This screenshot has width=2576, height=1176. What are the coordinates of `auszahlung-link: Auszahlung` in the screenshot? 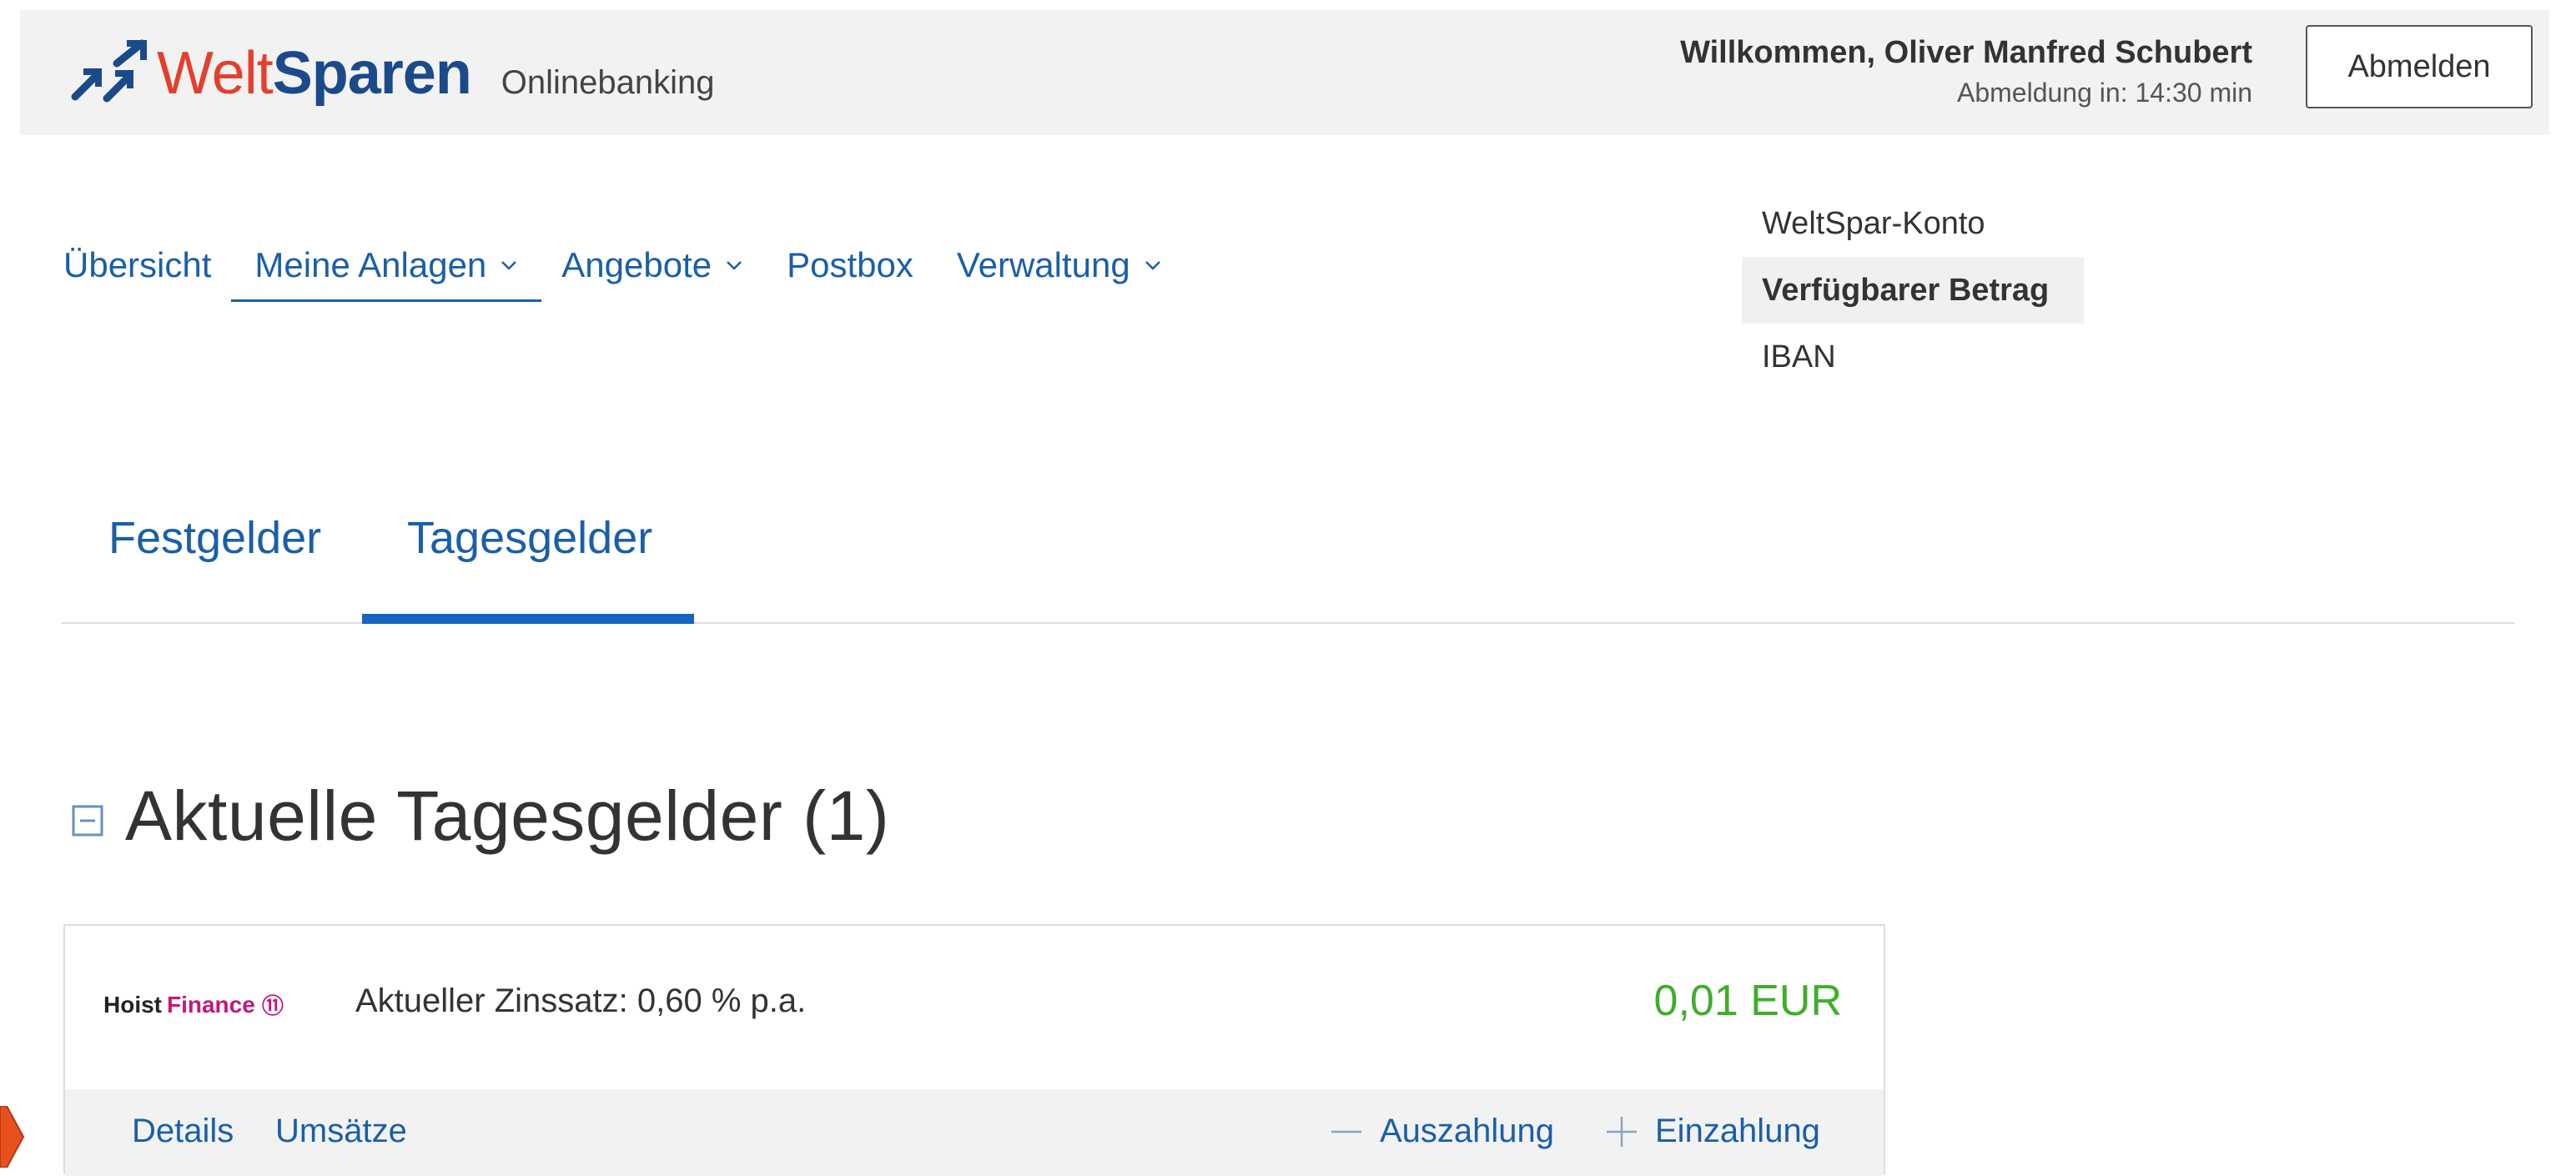 It's located at (1442, 1131).